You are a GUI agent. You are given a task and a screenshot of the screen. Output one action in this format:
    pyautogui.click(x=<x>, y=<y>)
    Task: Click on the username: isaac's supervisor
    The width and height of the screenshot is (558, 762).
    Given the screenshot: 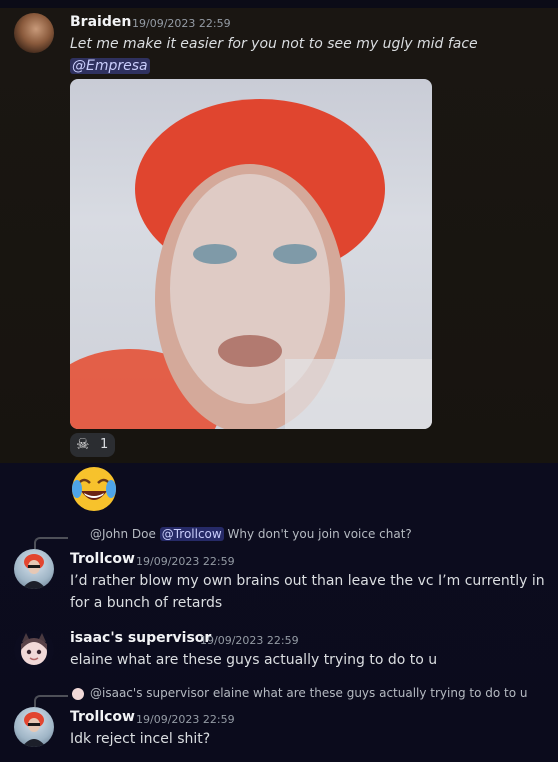 What is the action you would take?
    pyautogui.click(x=140, y=638)
    